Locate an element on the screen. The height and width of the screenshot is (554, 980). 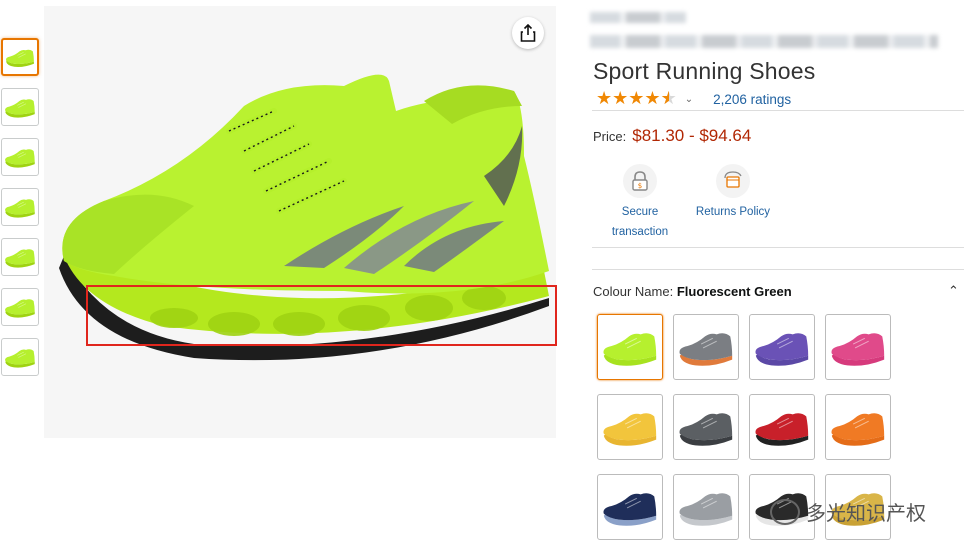
thumbnail-sole is located at coordinates (20, 357).